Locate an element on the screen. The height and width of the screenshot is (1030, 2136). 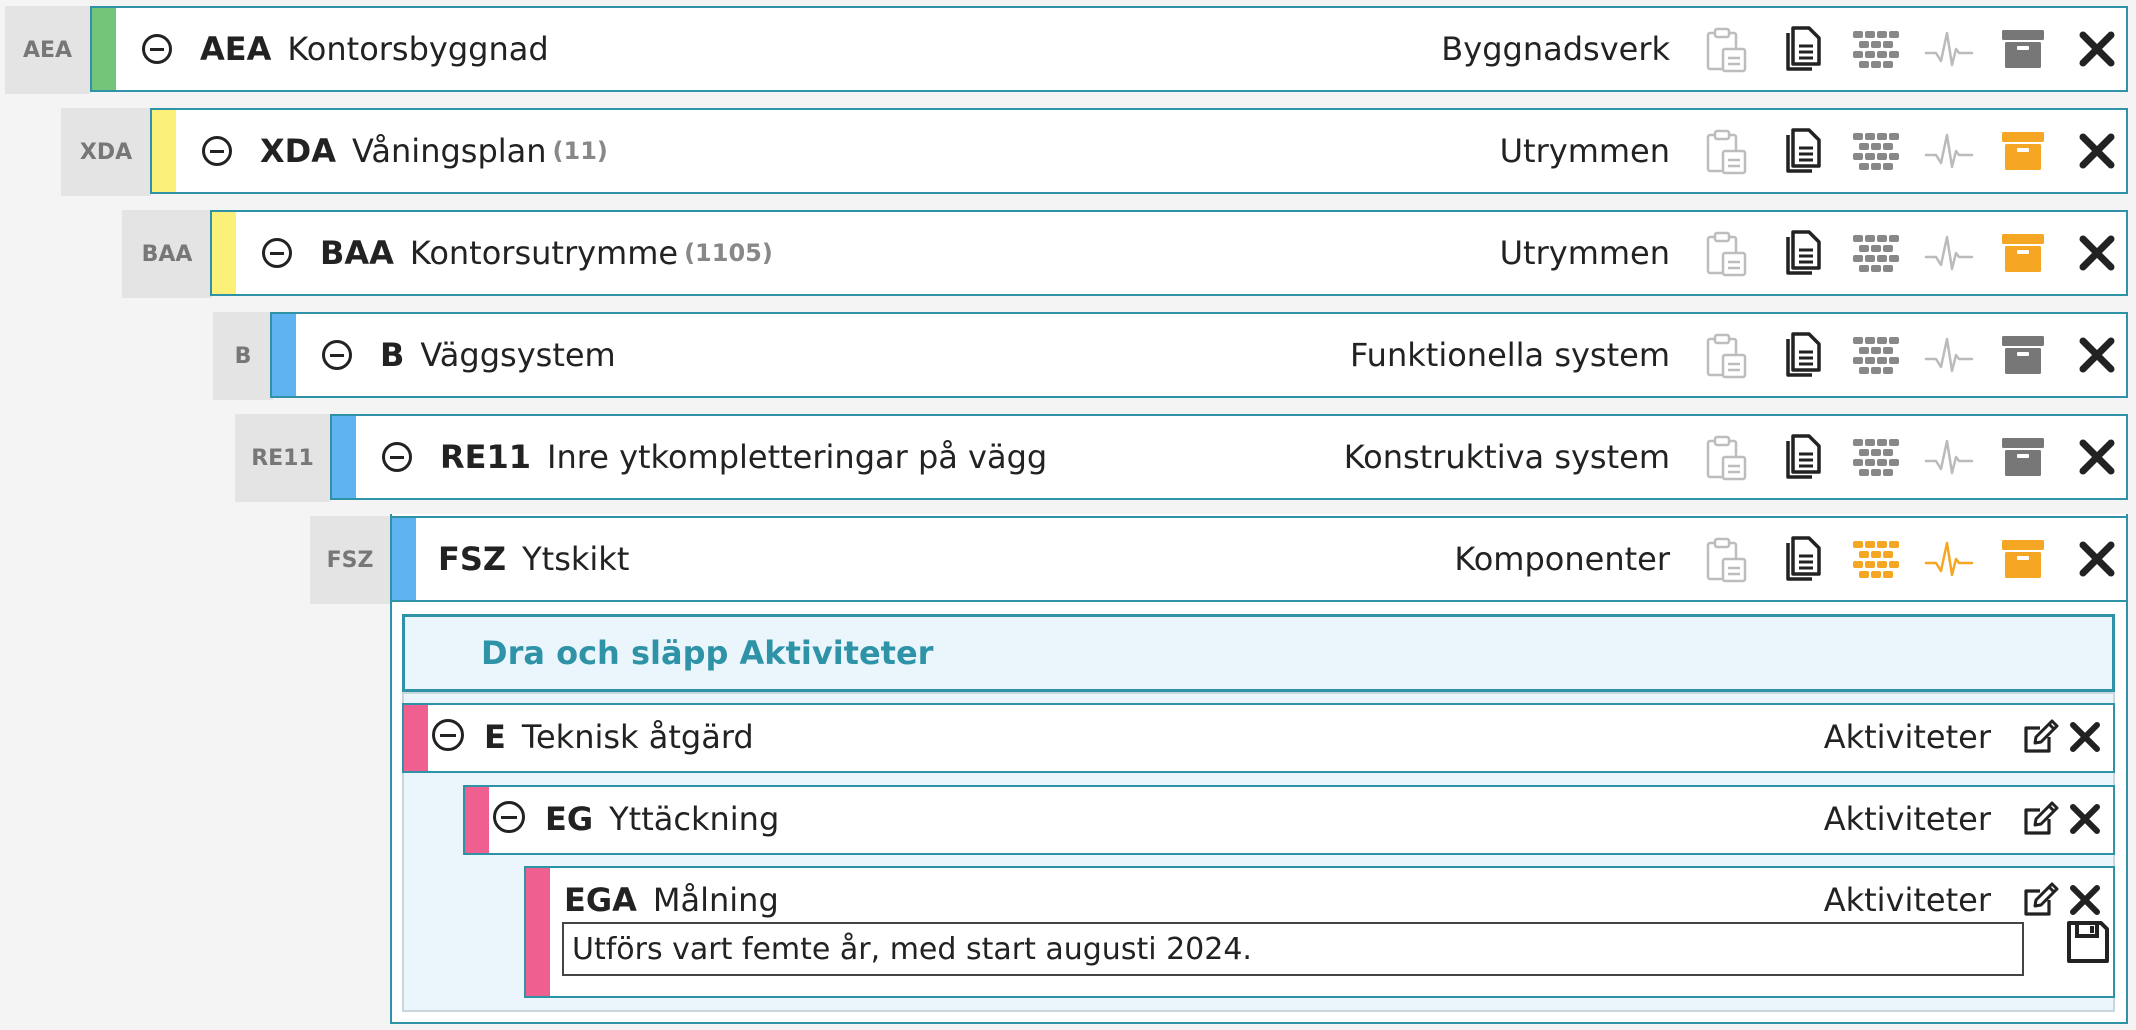
row-badge: AEA is located at coordinates (47, 50).